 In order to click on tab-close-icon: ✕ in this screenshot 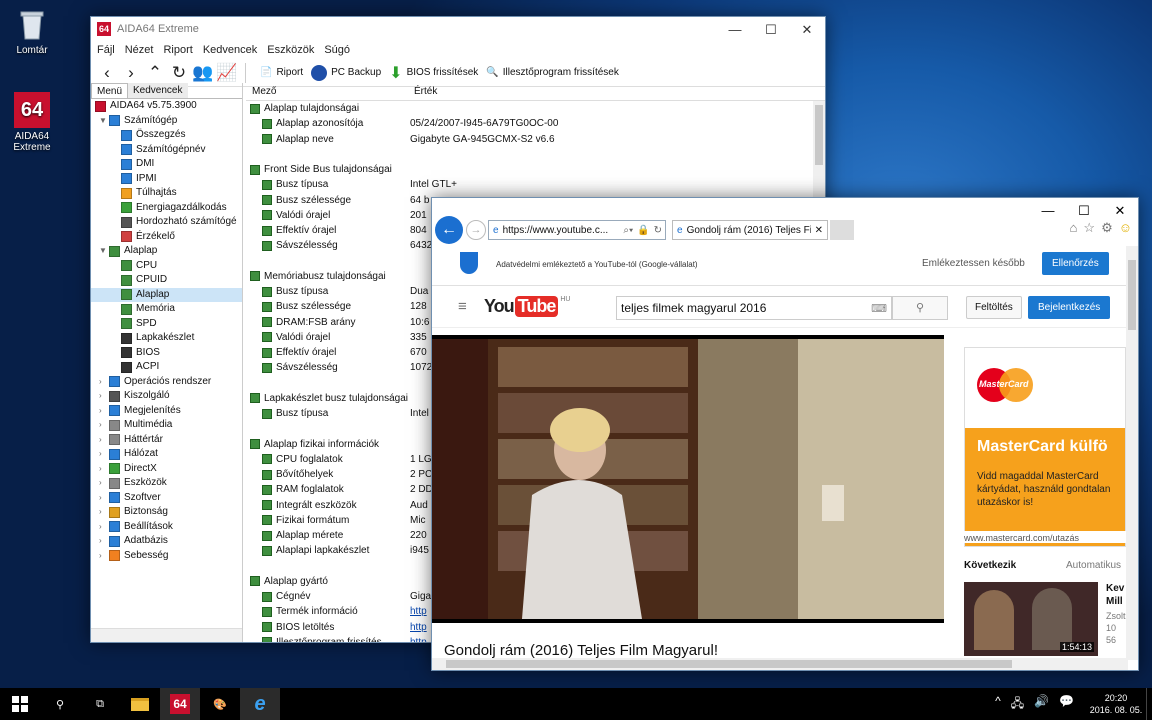, I will do `click(821, 230)`.